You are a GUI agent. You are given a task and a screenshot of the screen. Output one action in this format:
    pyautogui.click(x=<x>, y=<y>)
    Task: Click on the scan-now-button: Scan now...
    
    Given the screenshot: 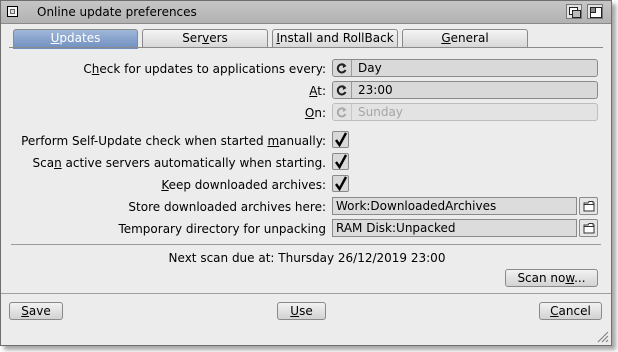 What is the action you would take?
    pyautogui.click(x=551, y=278)
    